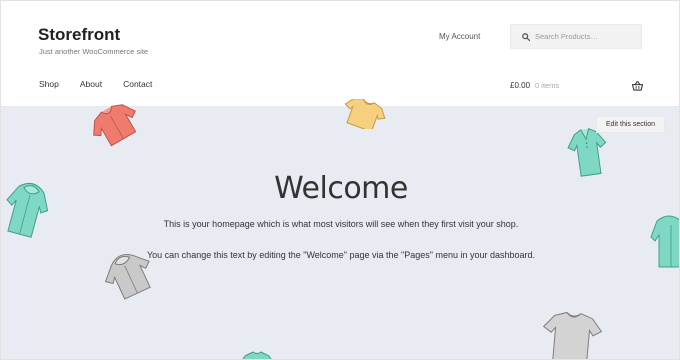 The image size is (680, 360). I want to click on yellow-tshirt-icon, so click(365, 114).